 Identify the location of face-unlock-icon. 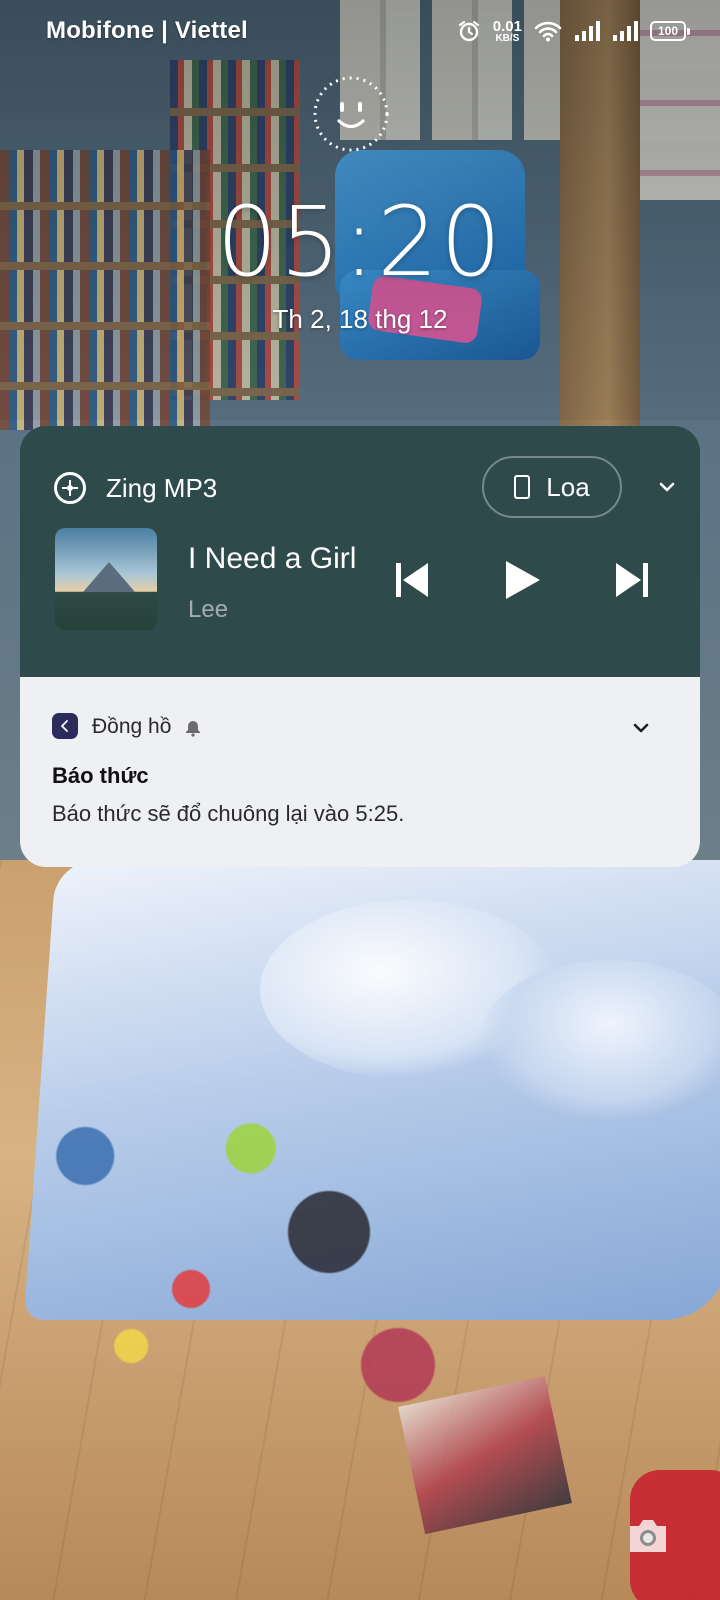
(351, 114).